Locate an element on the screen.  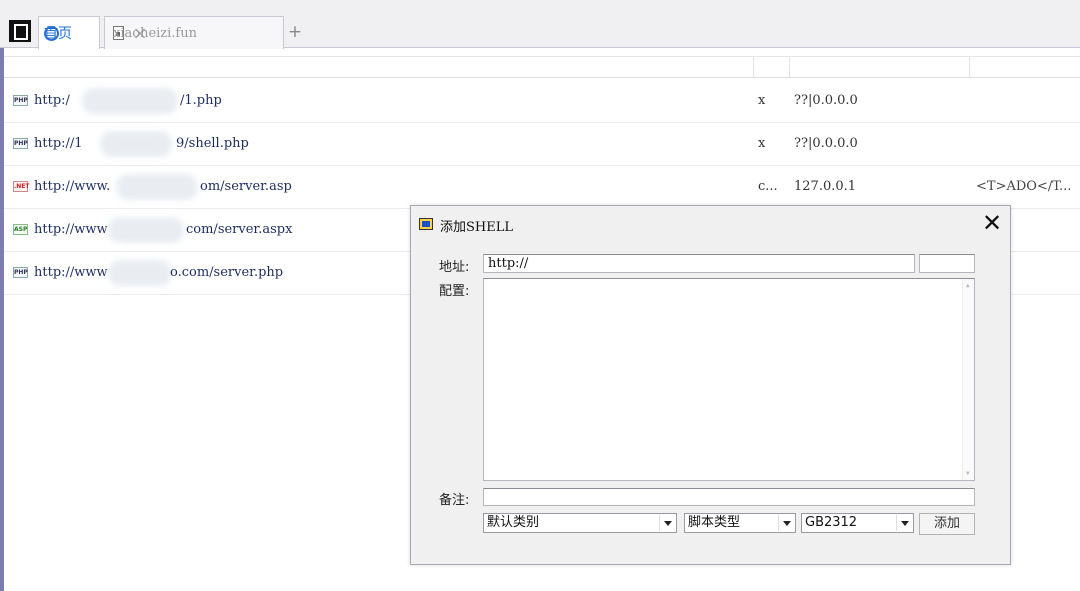
tab-site-label: xiaoheizi.fun is located at coordinates (155, 33).